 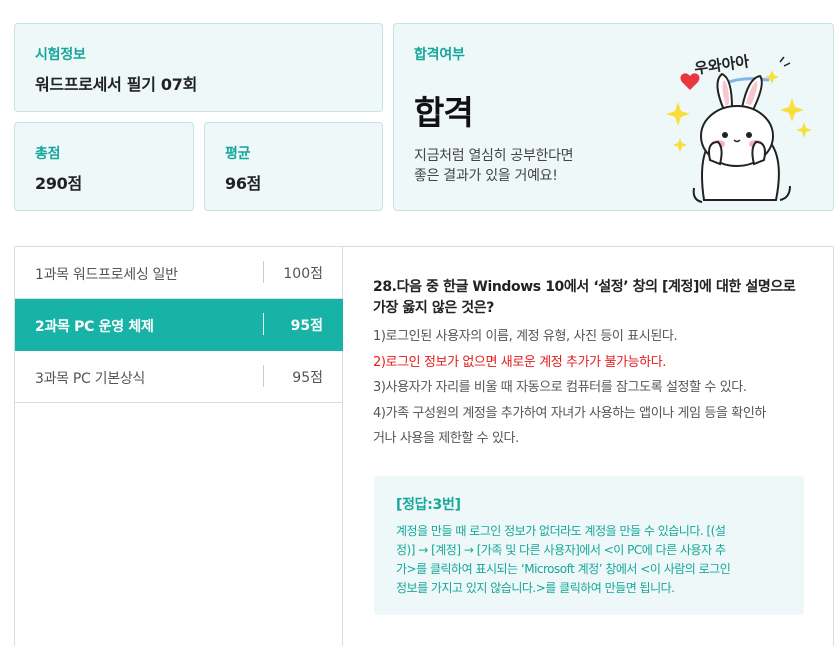 I want to click on question-title-line: 가장 옳지 않은 것은?, so click(x=433, y=308).